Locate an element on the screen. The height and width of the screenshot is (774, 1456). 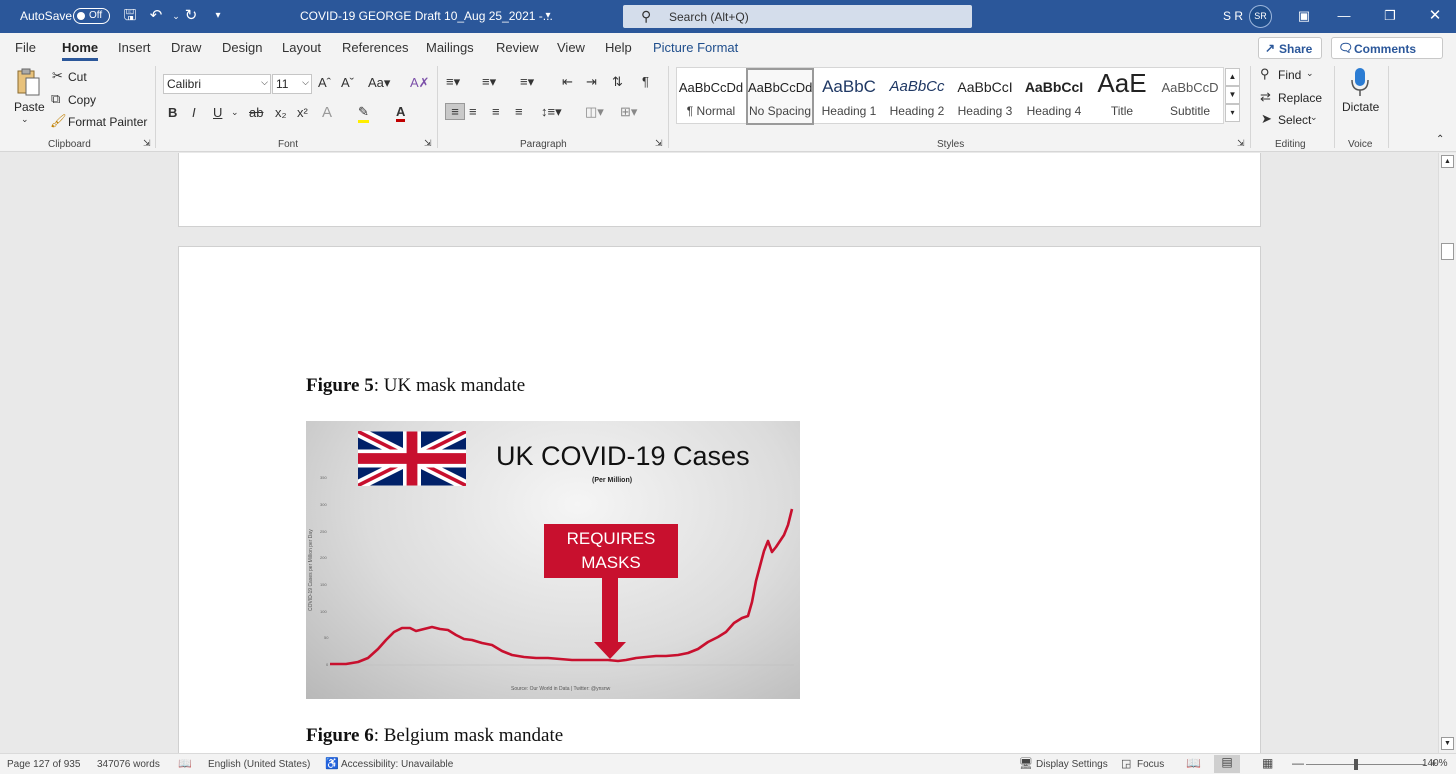
scroll-thumb is located at coordinates (1447, 251).